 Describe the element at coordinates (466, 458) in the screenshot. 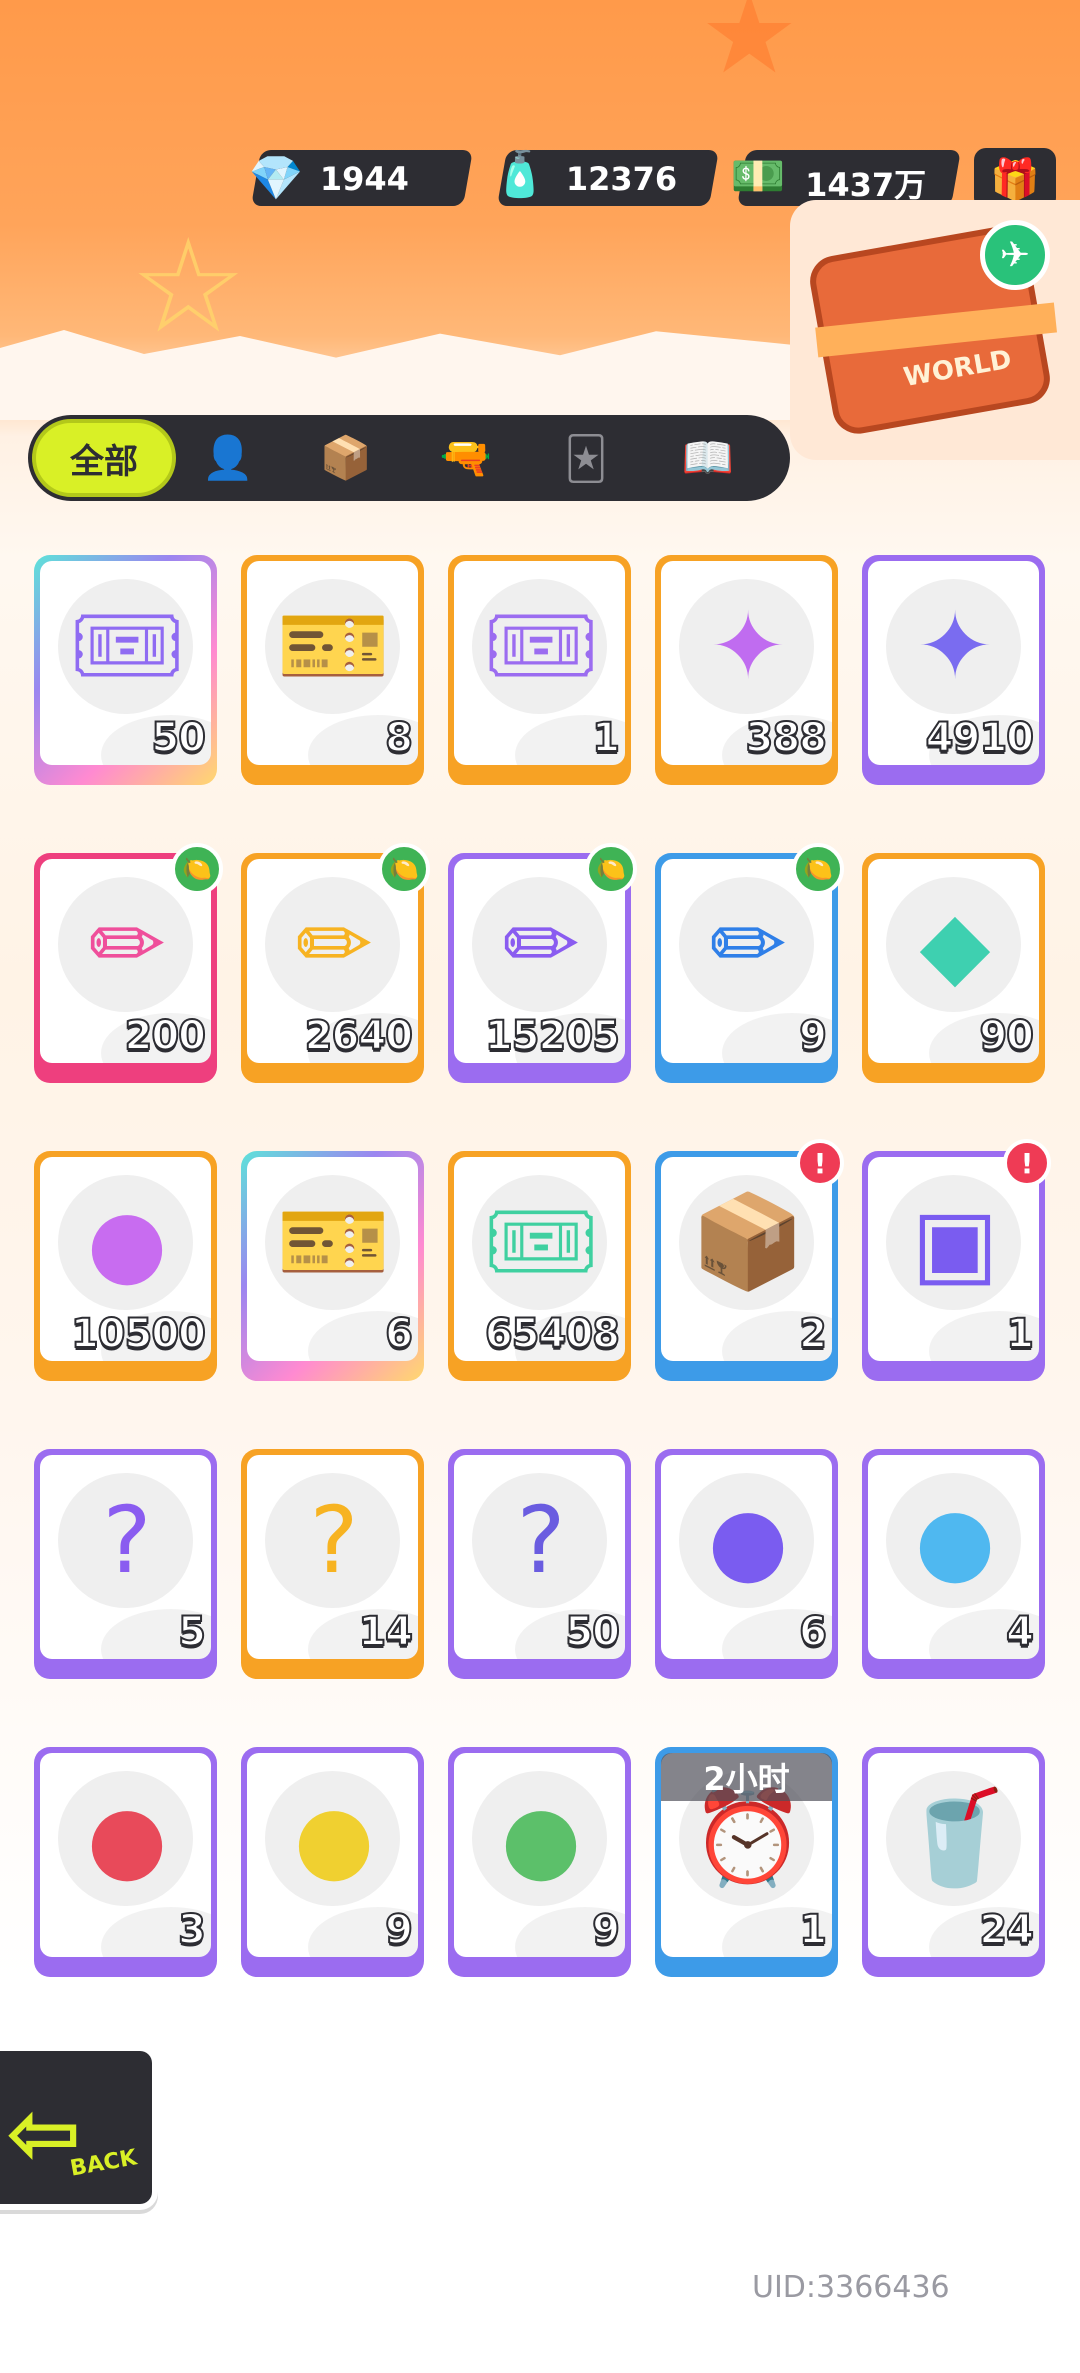

I see `spray-gun-icon: 🔫` at that location.